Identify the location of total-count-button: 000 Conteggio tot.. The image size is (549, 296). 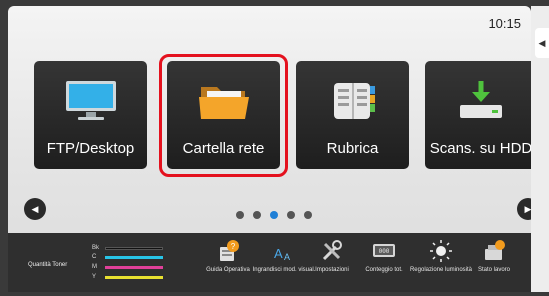
(384, 262).